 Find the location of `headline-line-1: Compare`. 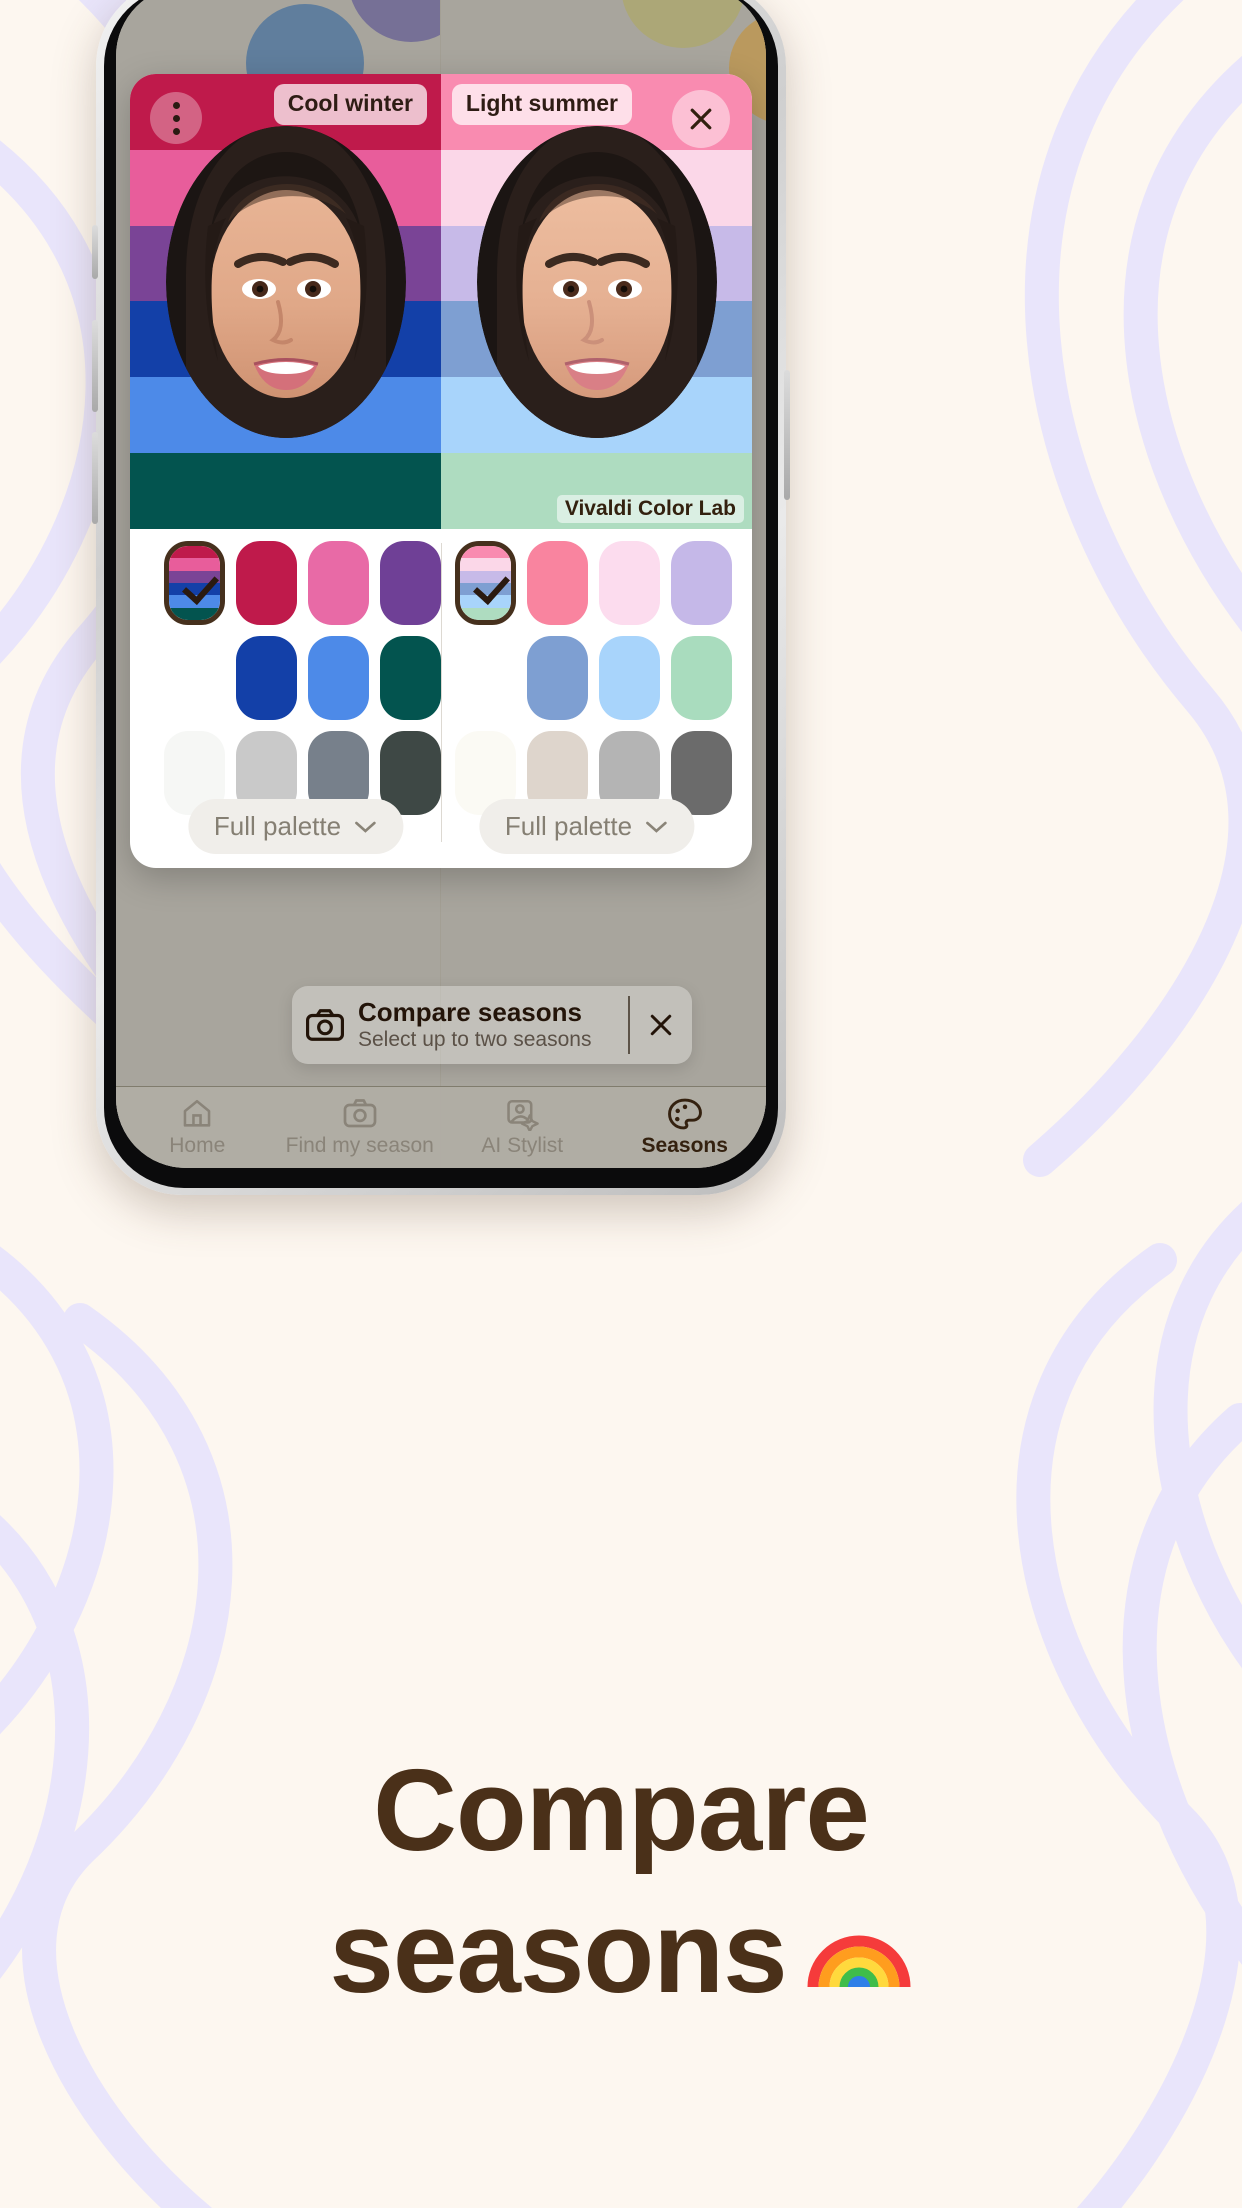

headline-line-1: Compare is located at coordinates (621, 1810).